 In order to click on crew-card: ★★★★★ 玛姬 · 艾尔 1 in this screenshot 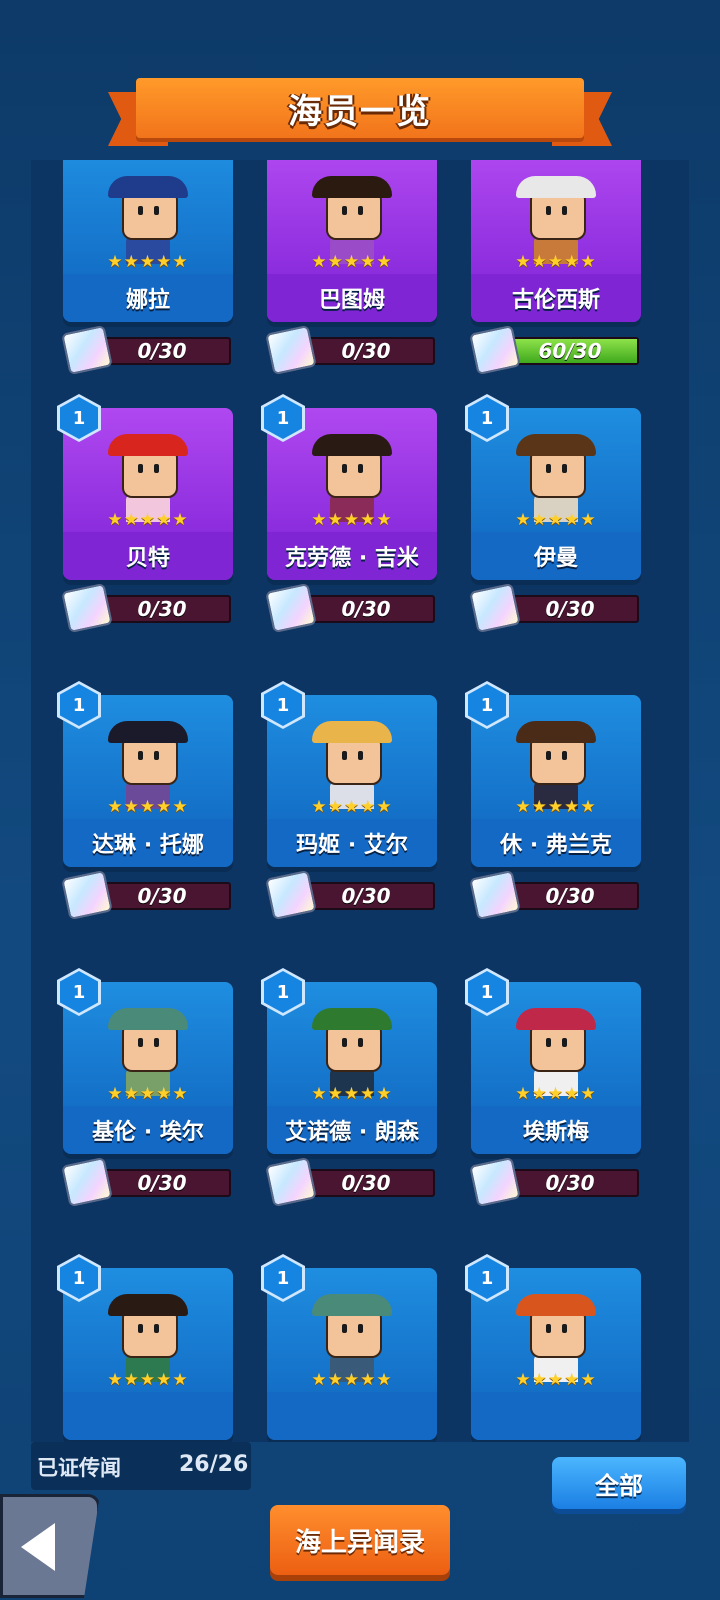, I will do `click(349, 774)`.